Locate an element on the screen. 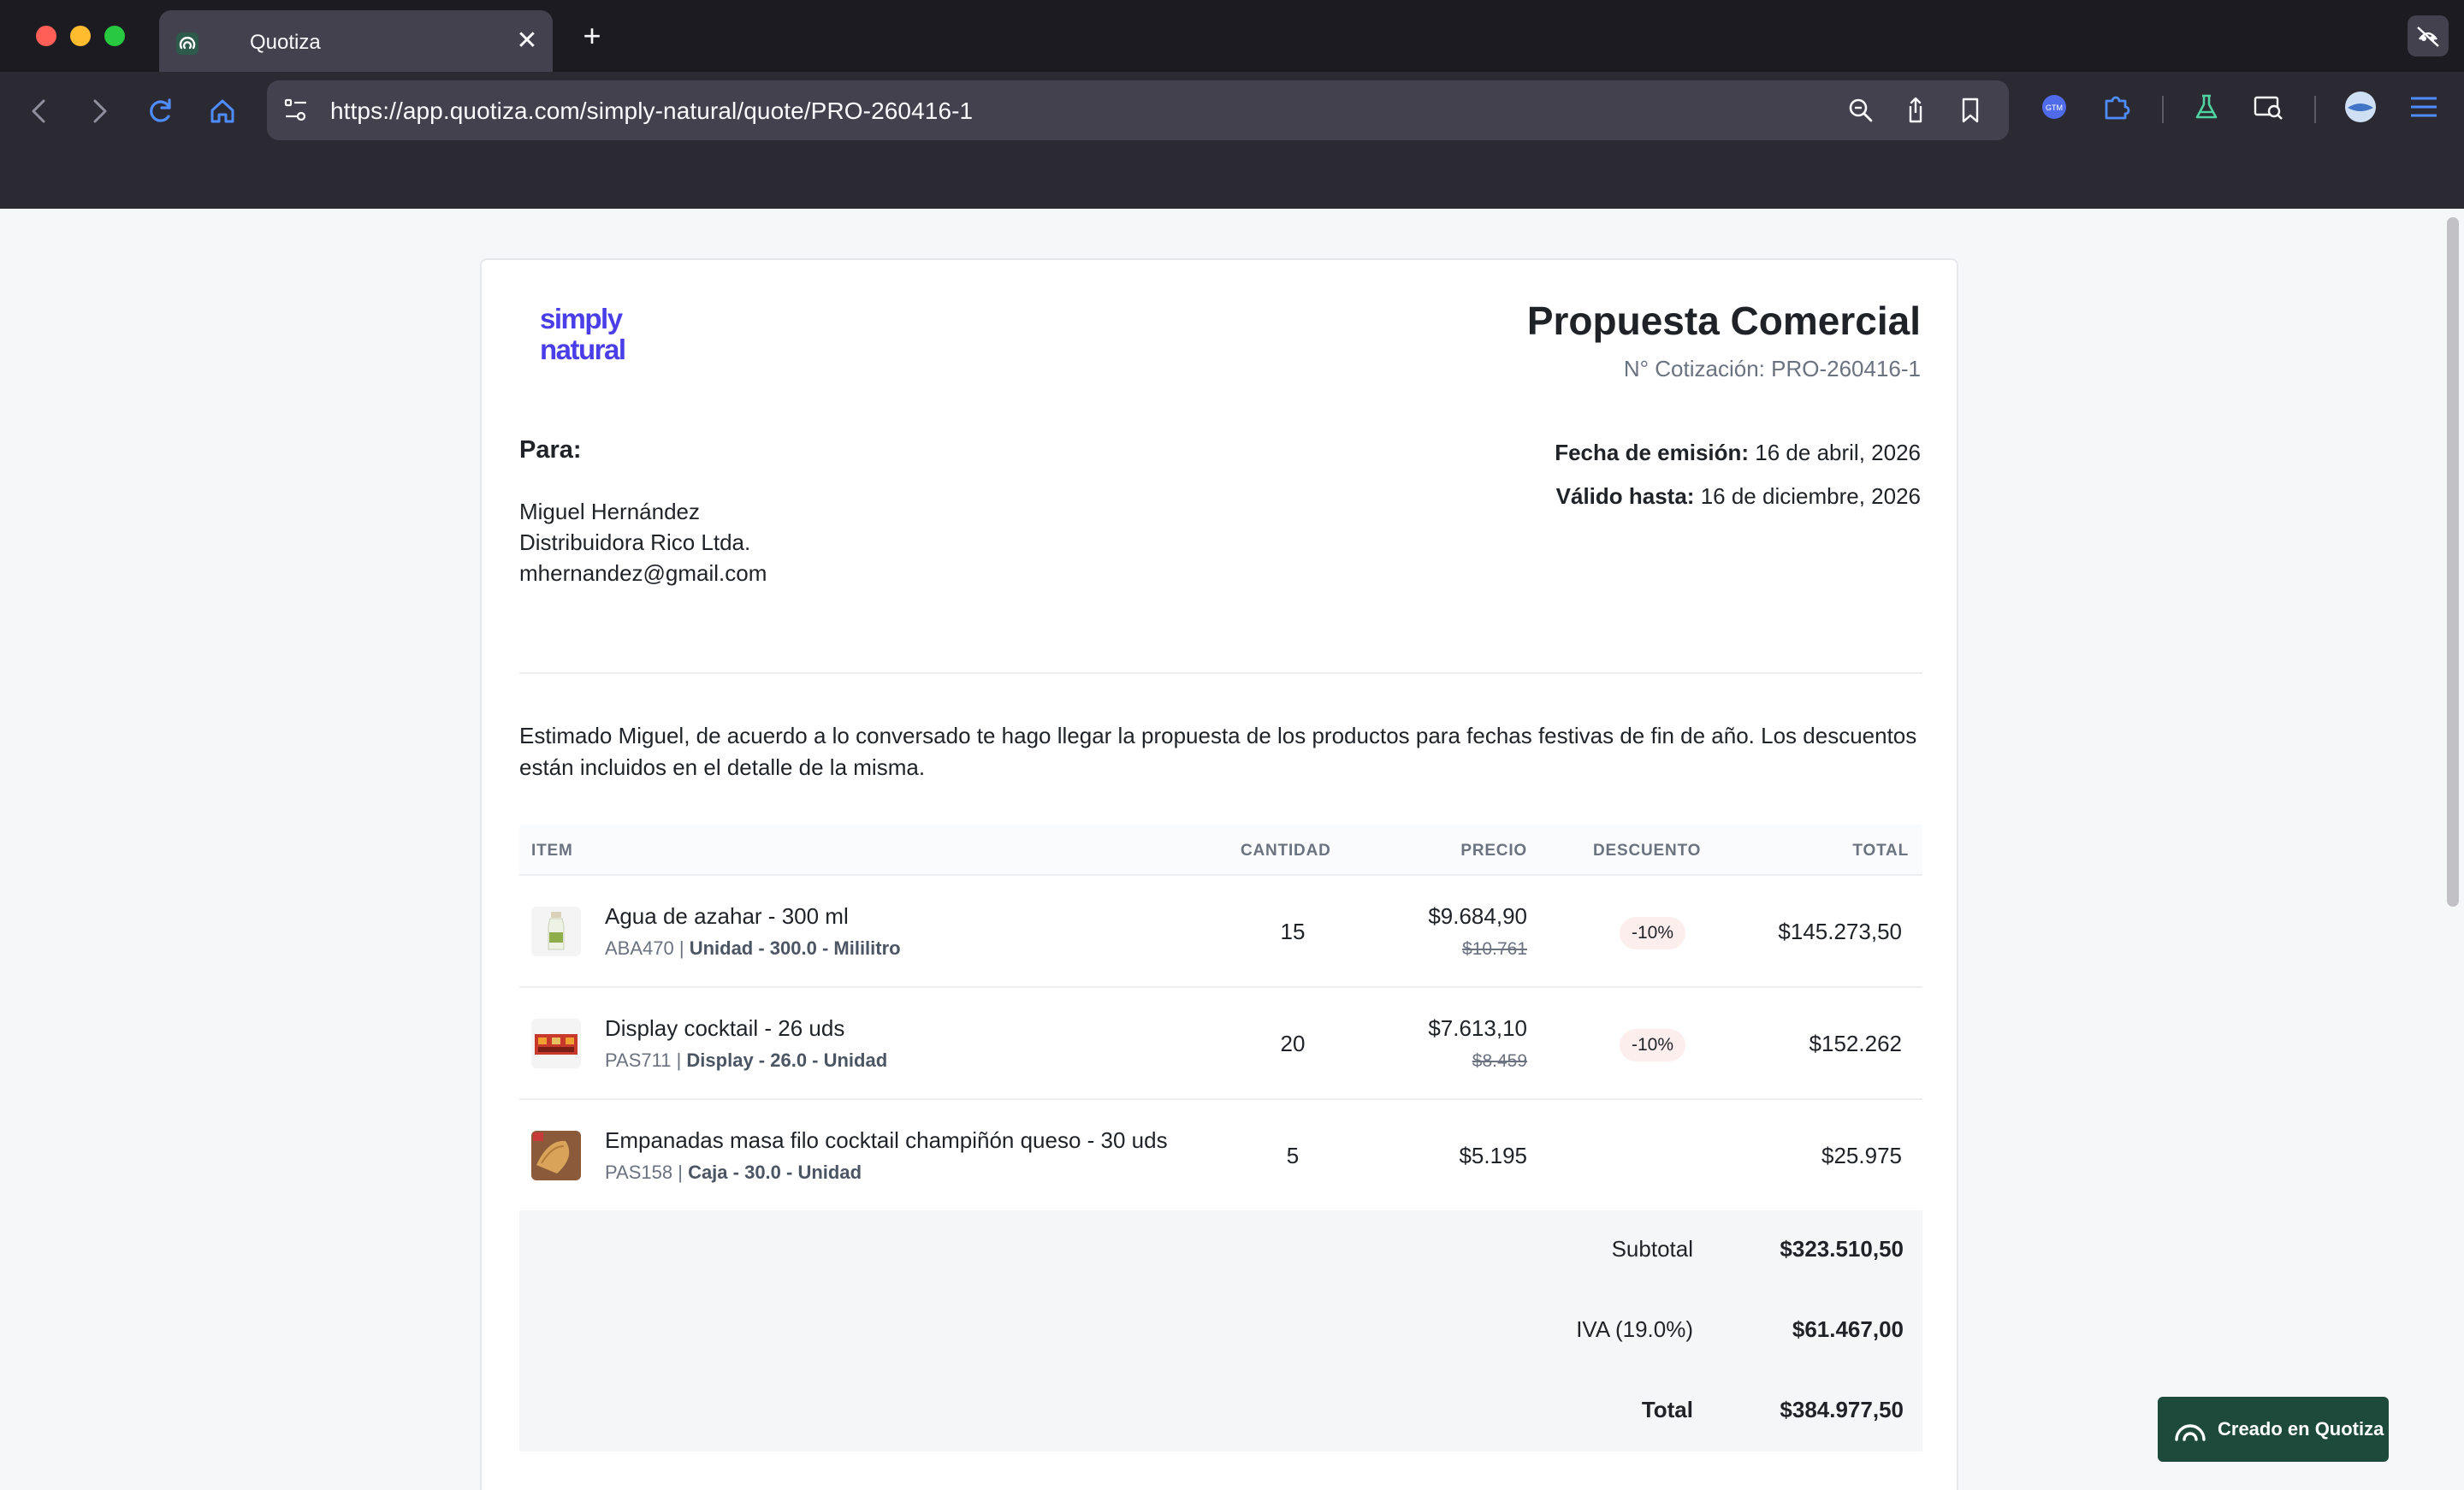 The height and width of the screenshot is (1490, 2464). extensions-puzzle-icon is located at coordinates (2116, 107).